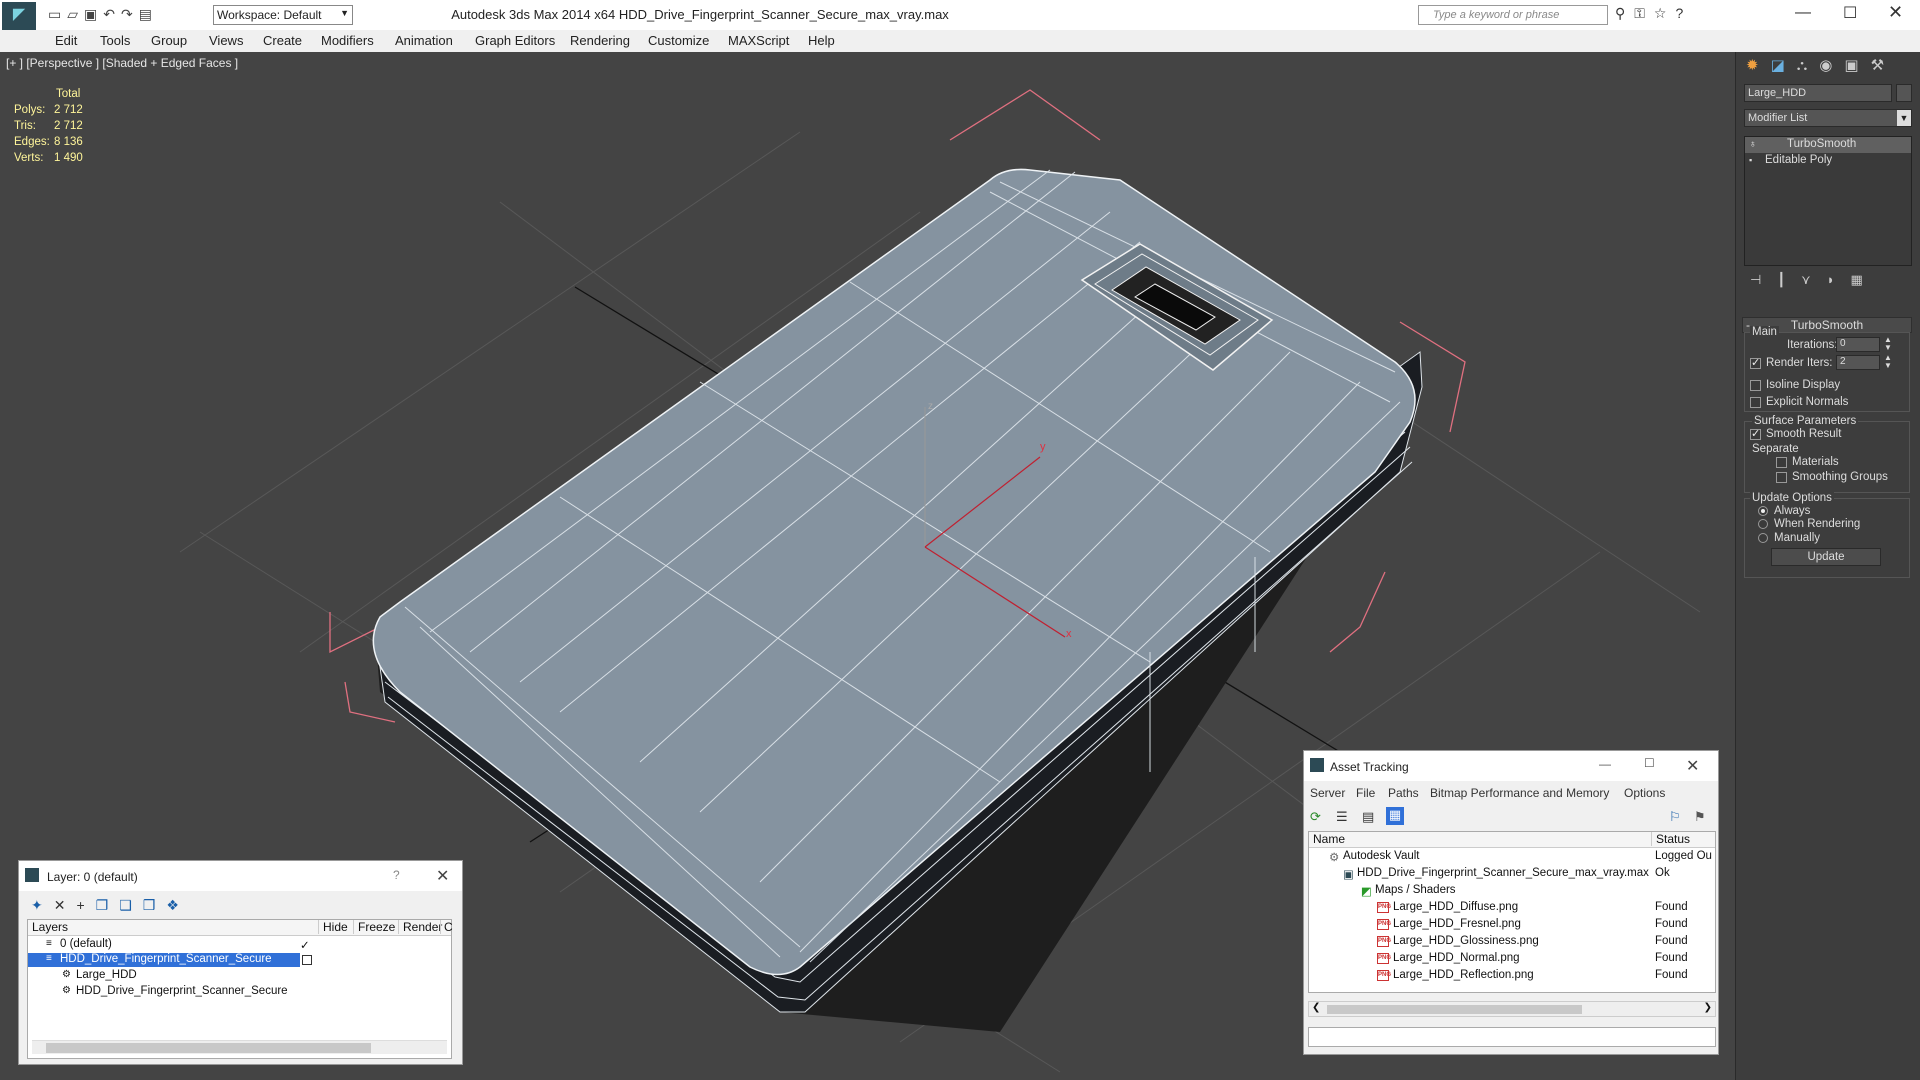 Image resolution: width=1920 pixels, height=1080 pixels. What do you see at coordinates (1803, 13) in the screenshot?
I see `minimize-button: —` at bounding box center [1803, 13].